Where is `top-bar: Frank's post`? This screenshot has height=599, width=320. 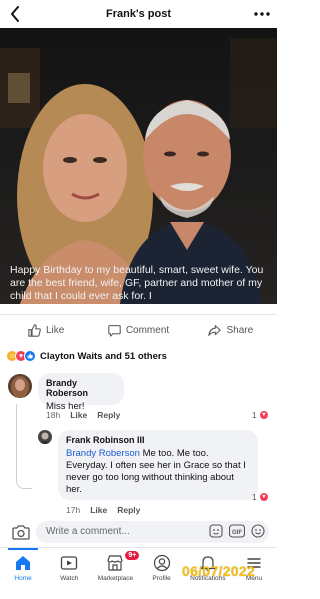
top-bar: Frank's post is located at coordinates (138, 14).